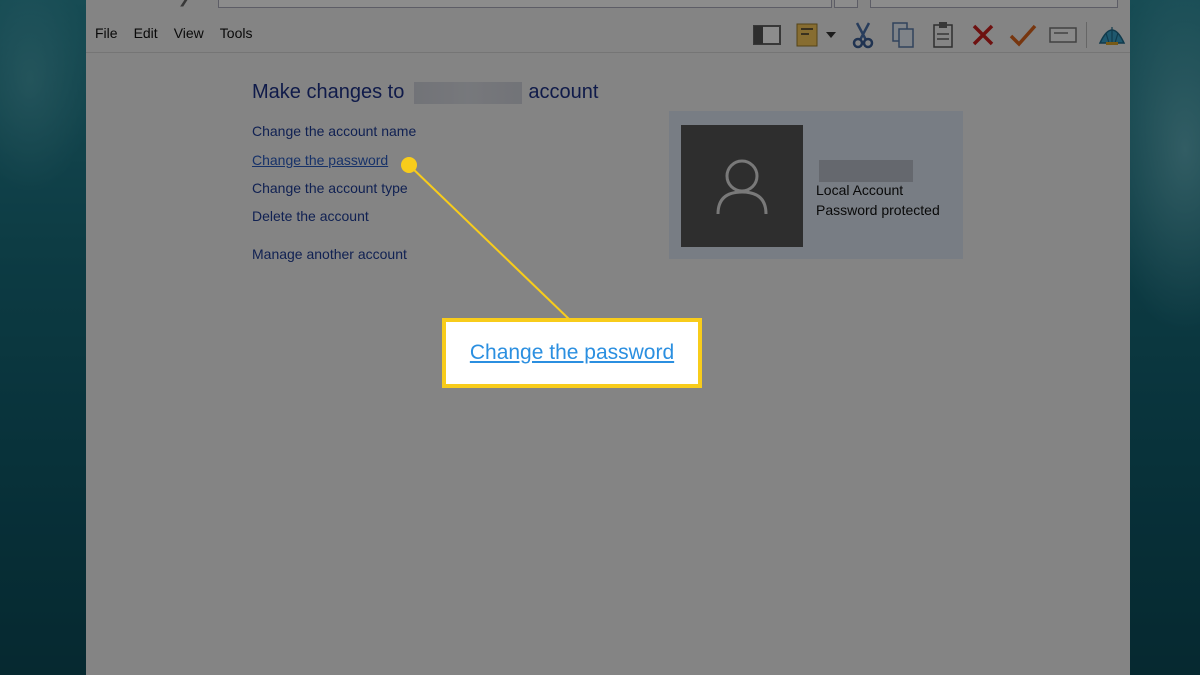 The width and height of the screenshot is (1200, 675). I want to click on change-password-link: Change the password, so click(320, 160).